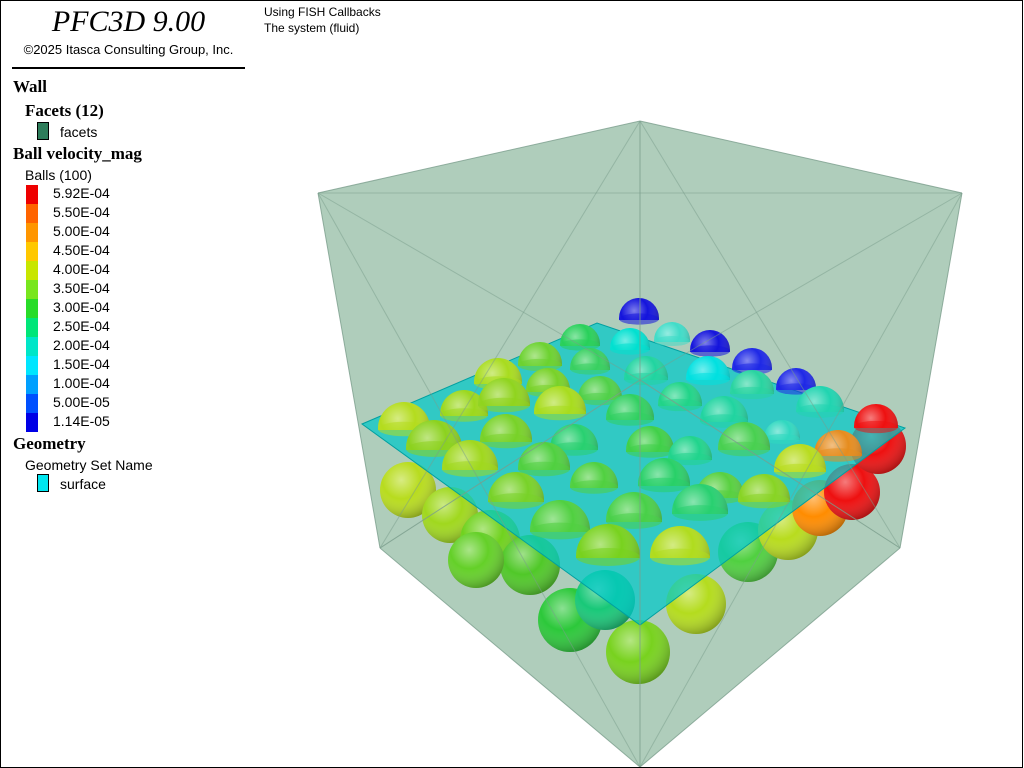 The image size is (1024, 768). Describe the element at coordinates (81, 364) in the screenshot. I see `scale-label: 1.50E-04` at that location.